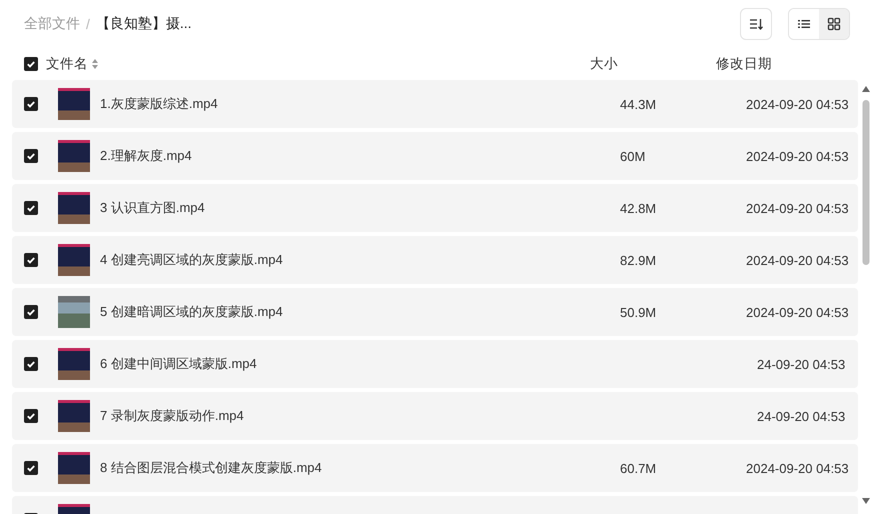  Describe the element at coordinates (653, 64) in the screenshot. I see `column-header: 大小` at that location.